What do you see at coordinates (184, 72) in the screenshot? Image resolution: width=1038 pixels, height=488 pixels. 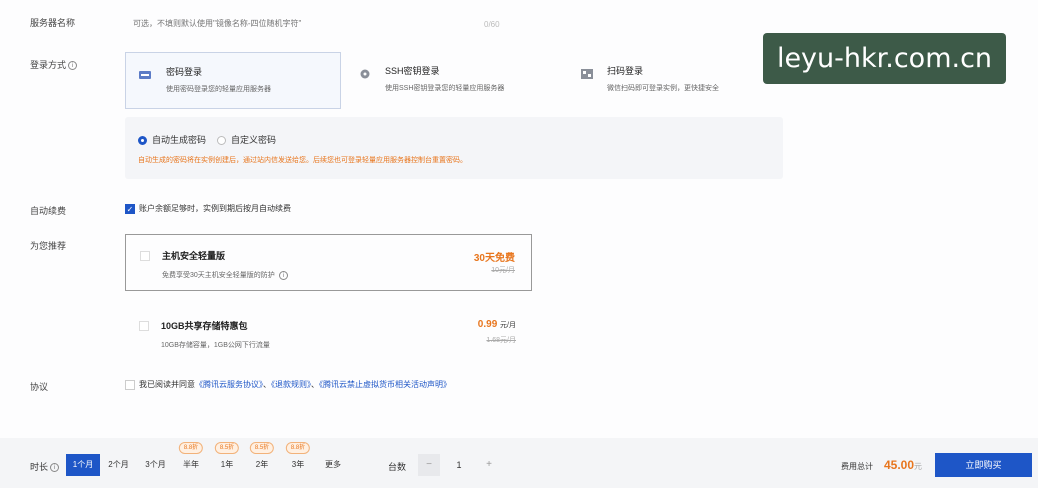 I see `login-card-title: 密码登录` at bounding box center [184, 72].